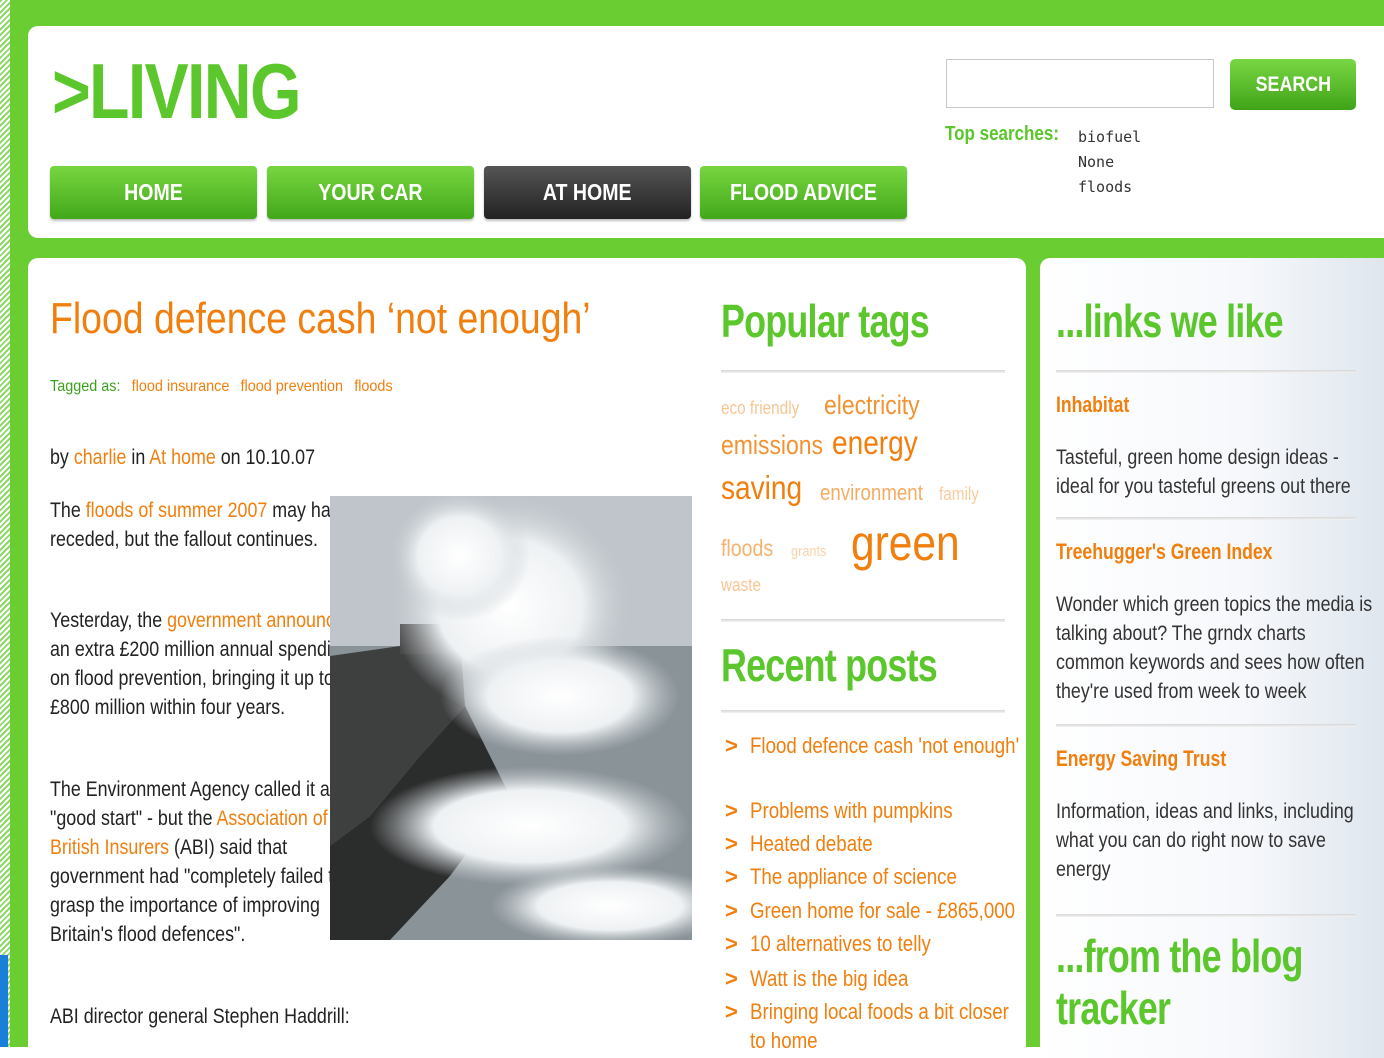 The image size is (1384, 1058). I want to click on top-search-link: None, so click(1109, 162).